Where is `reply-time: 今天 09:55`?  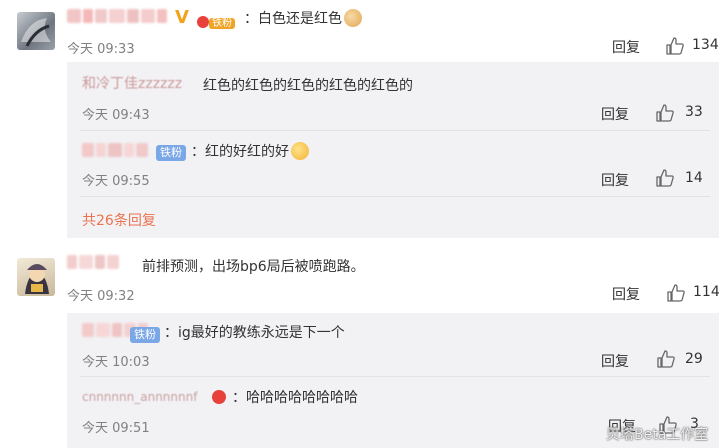 reply-time: 今天 09:55 is located at coordinates (116, 181).